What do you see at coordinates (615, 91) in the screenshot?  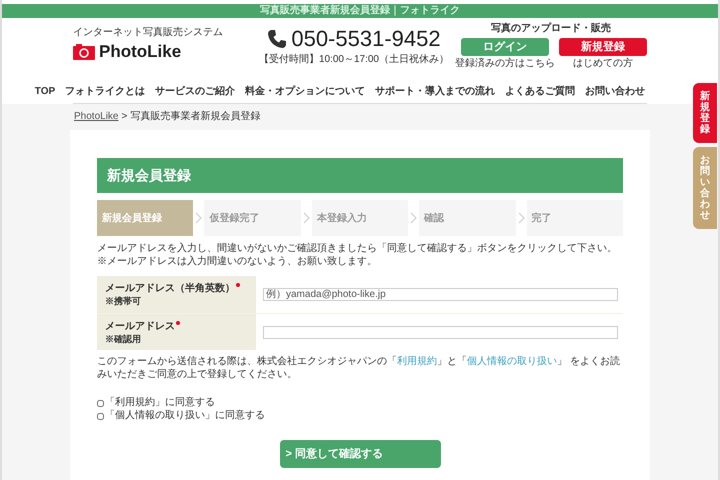 I see `nav-link: お問い合わせ` at bounding box center [615, 91].